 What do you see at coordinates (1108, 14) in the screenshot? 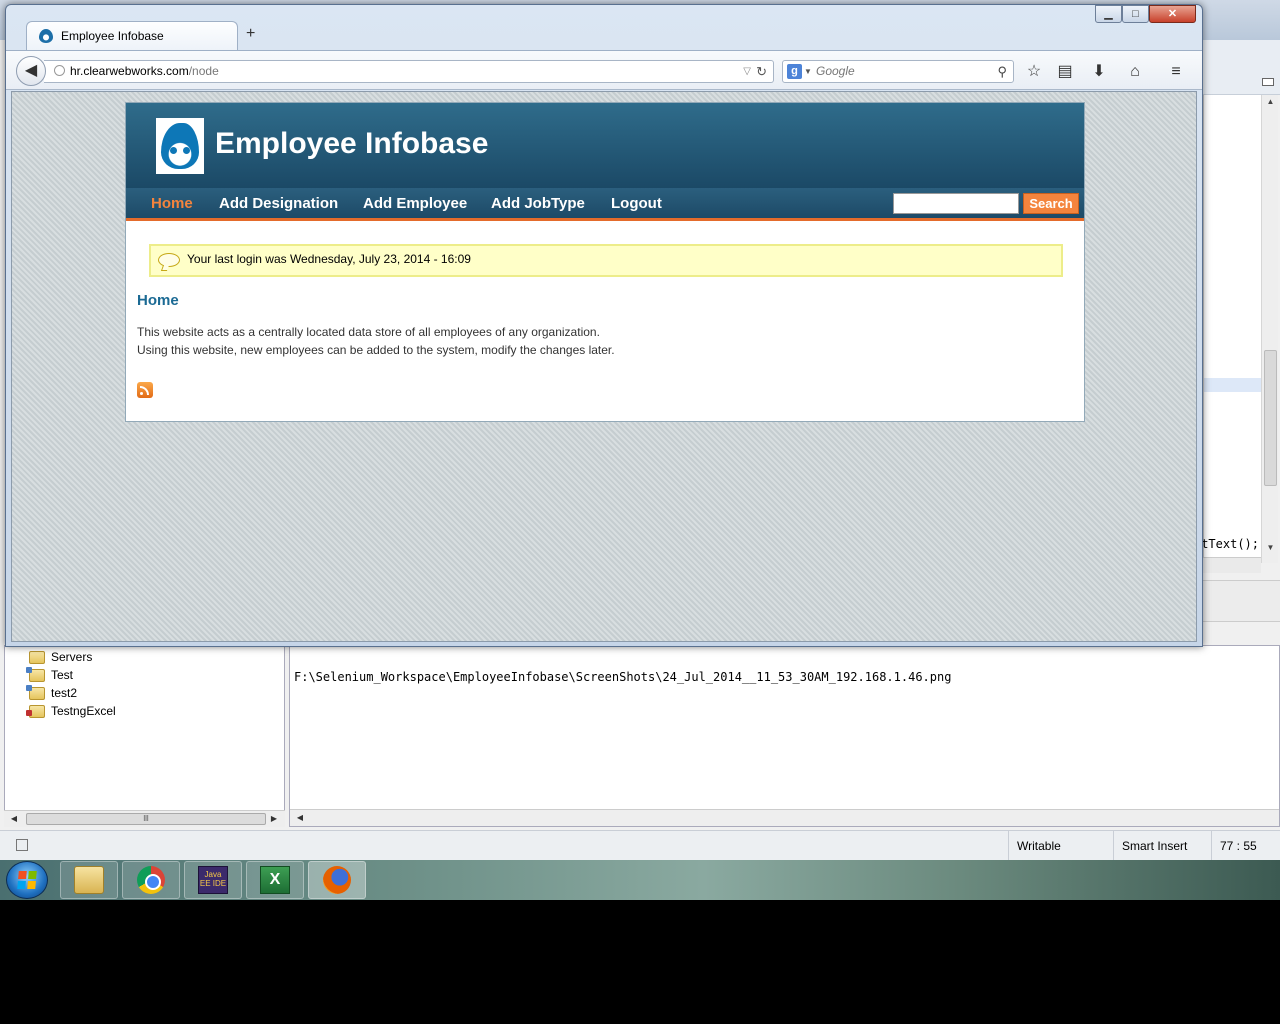
I see `minimize-button: ▁` at bounding box center [1108, 14].